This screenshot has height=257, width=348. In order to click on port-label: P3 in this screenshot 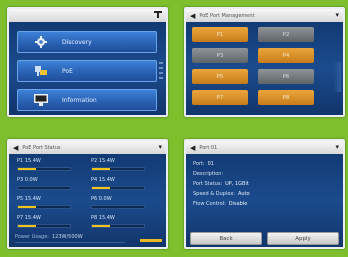, I will do `click(220, 55)`.